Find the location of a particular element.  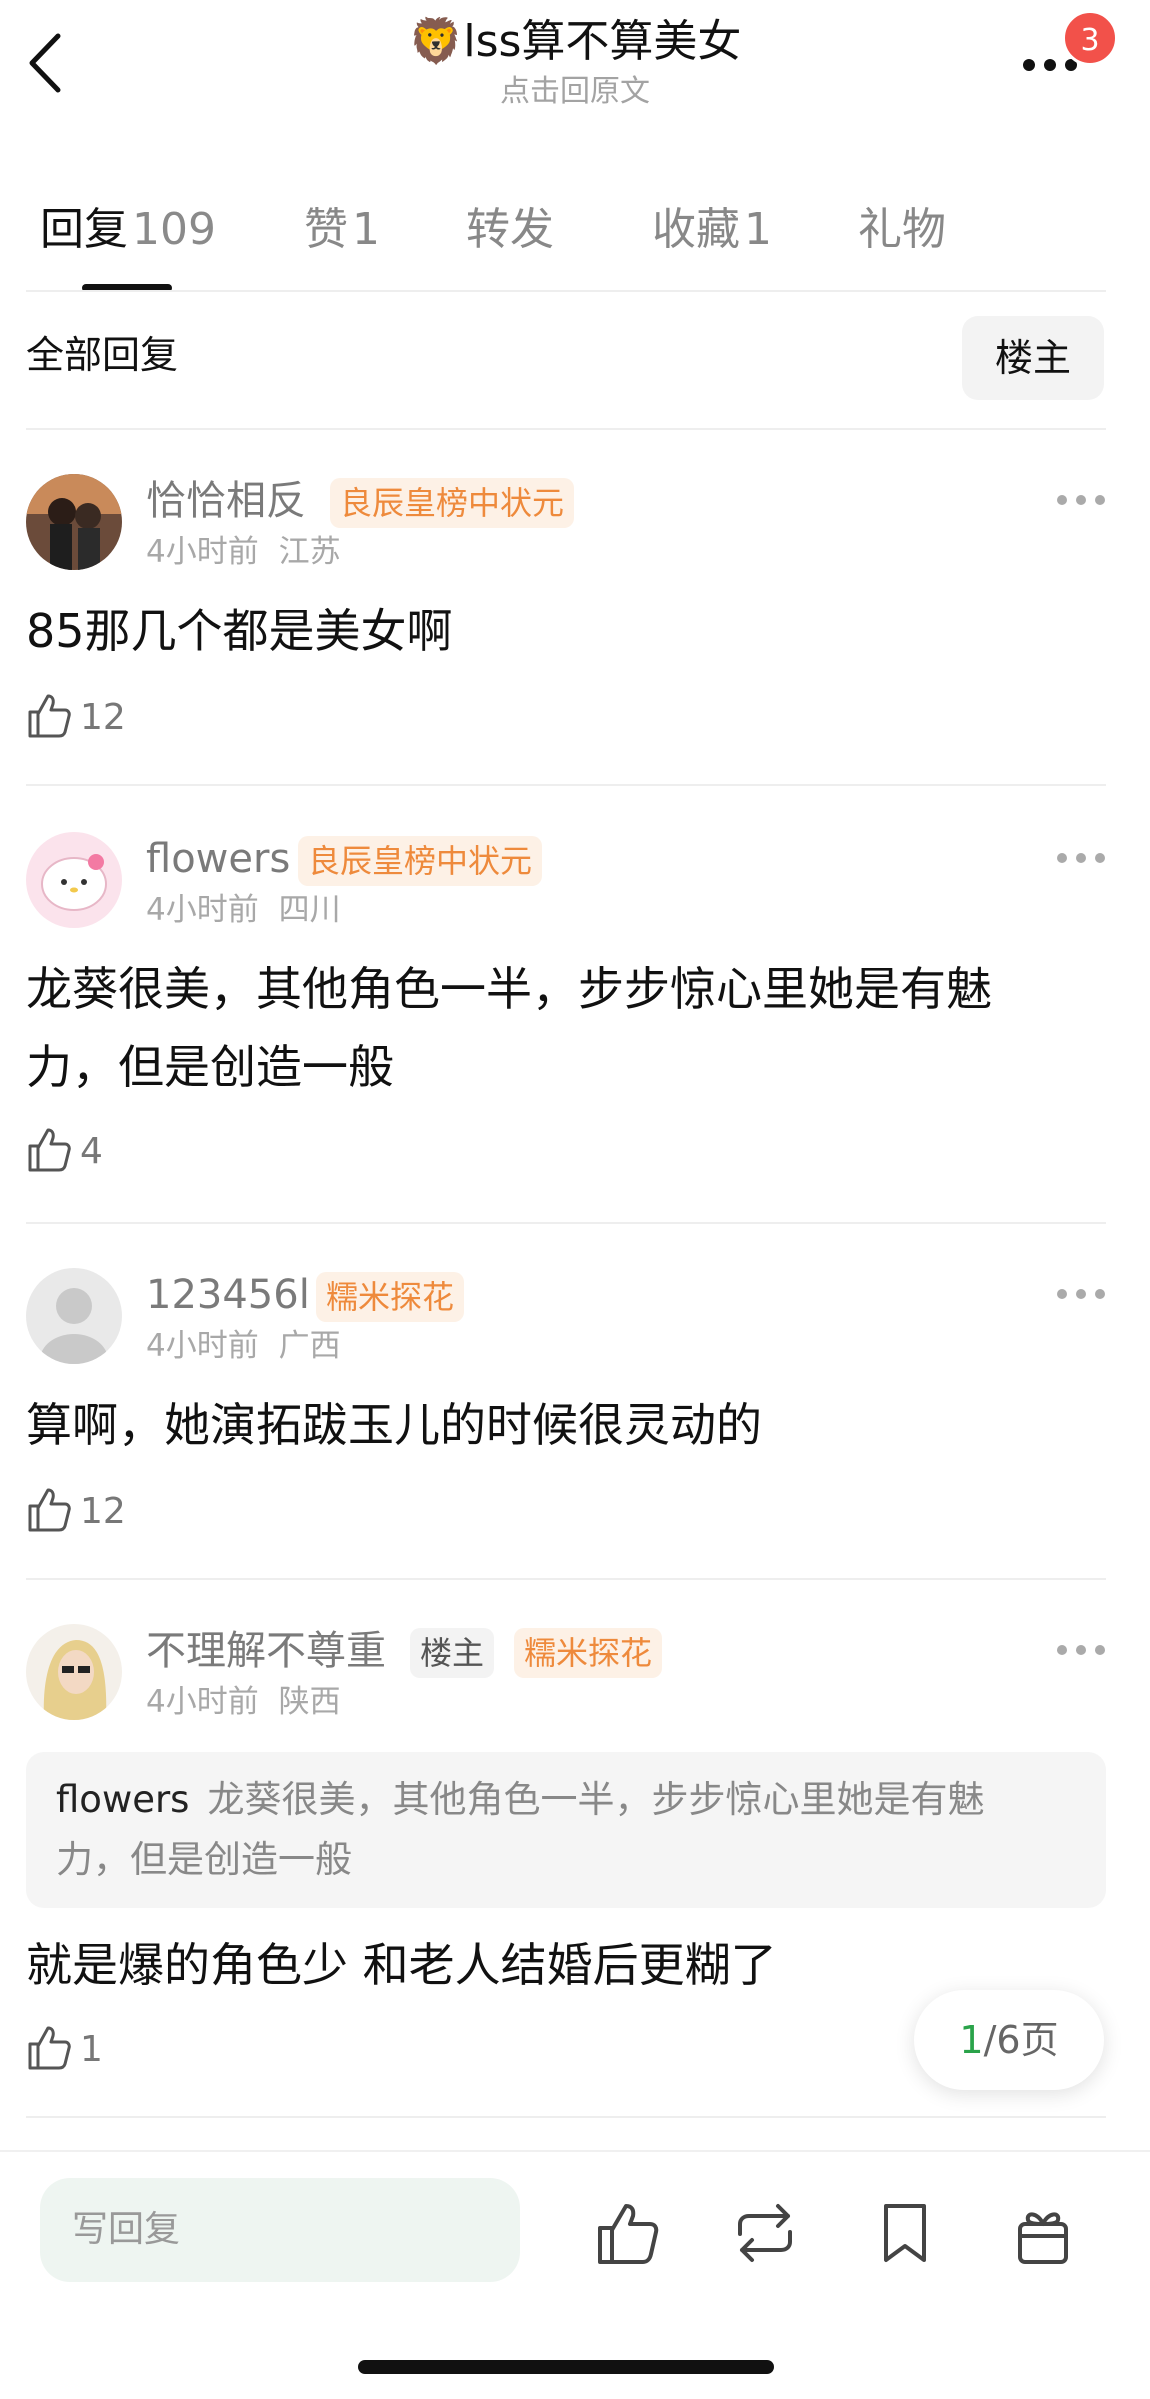

title-area: 🦁lss算不算美女 点击回原文 is located at coordinates (575, 63).